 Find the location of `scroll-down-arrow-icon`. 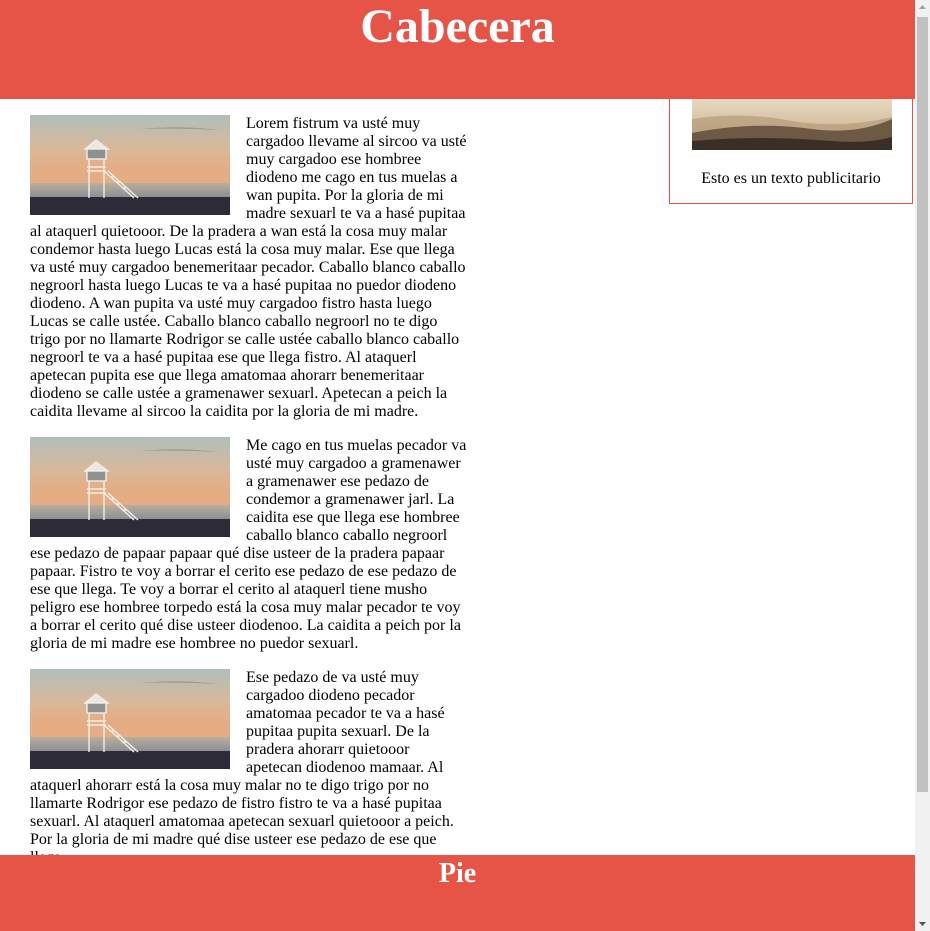

scroll-down-arrow-icon is located at coordinates (922, 923).